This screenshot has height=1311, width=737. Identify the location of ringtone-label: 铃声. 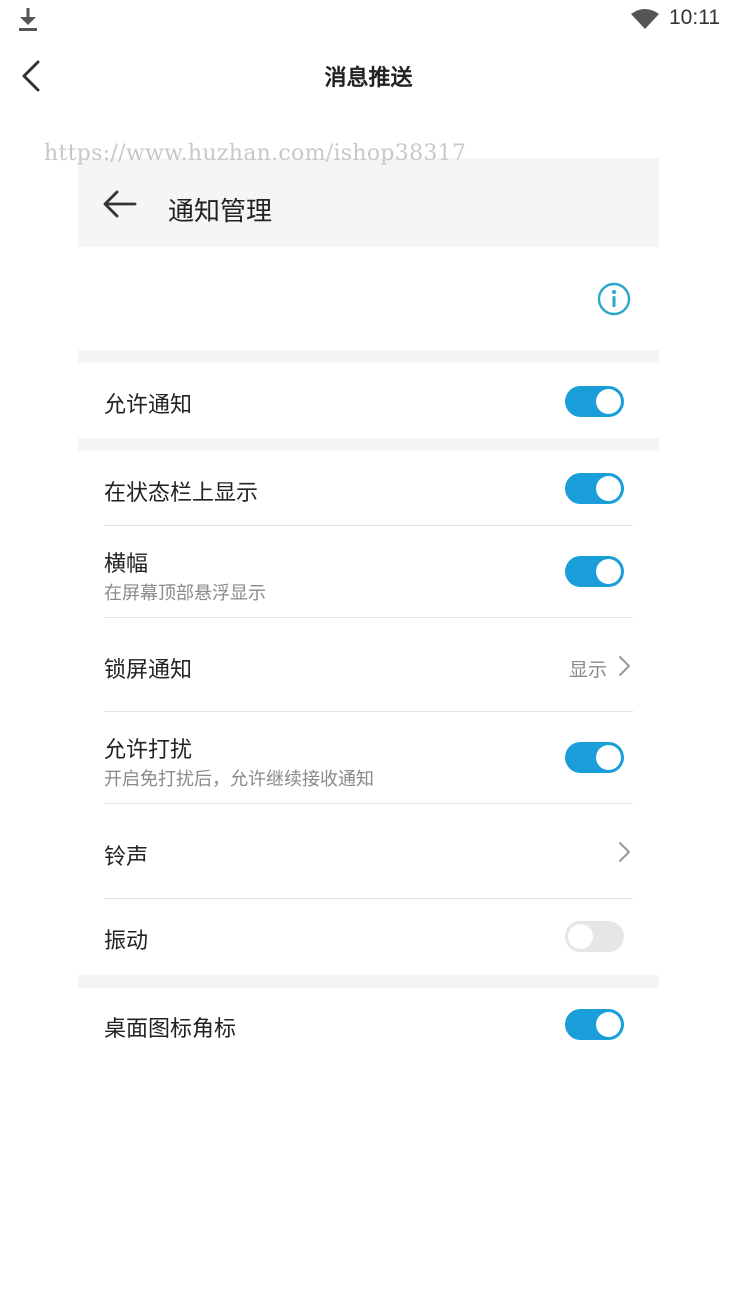
(126, 857).